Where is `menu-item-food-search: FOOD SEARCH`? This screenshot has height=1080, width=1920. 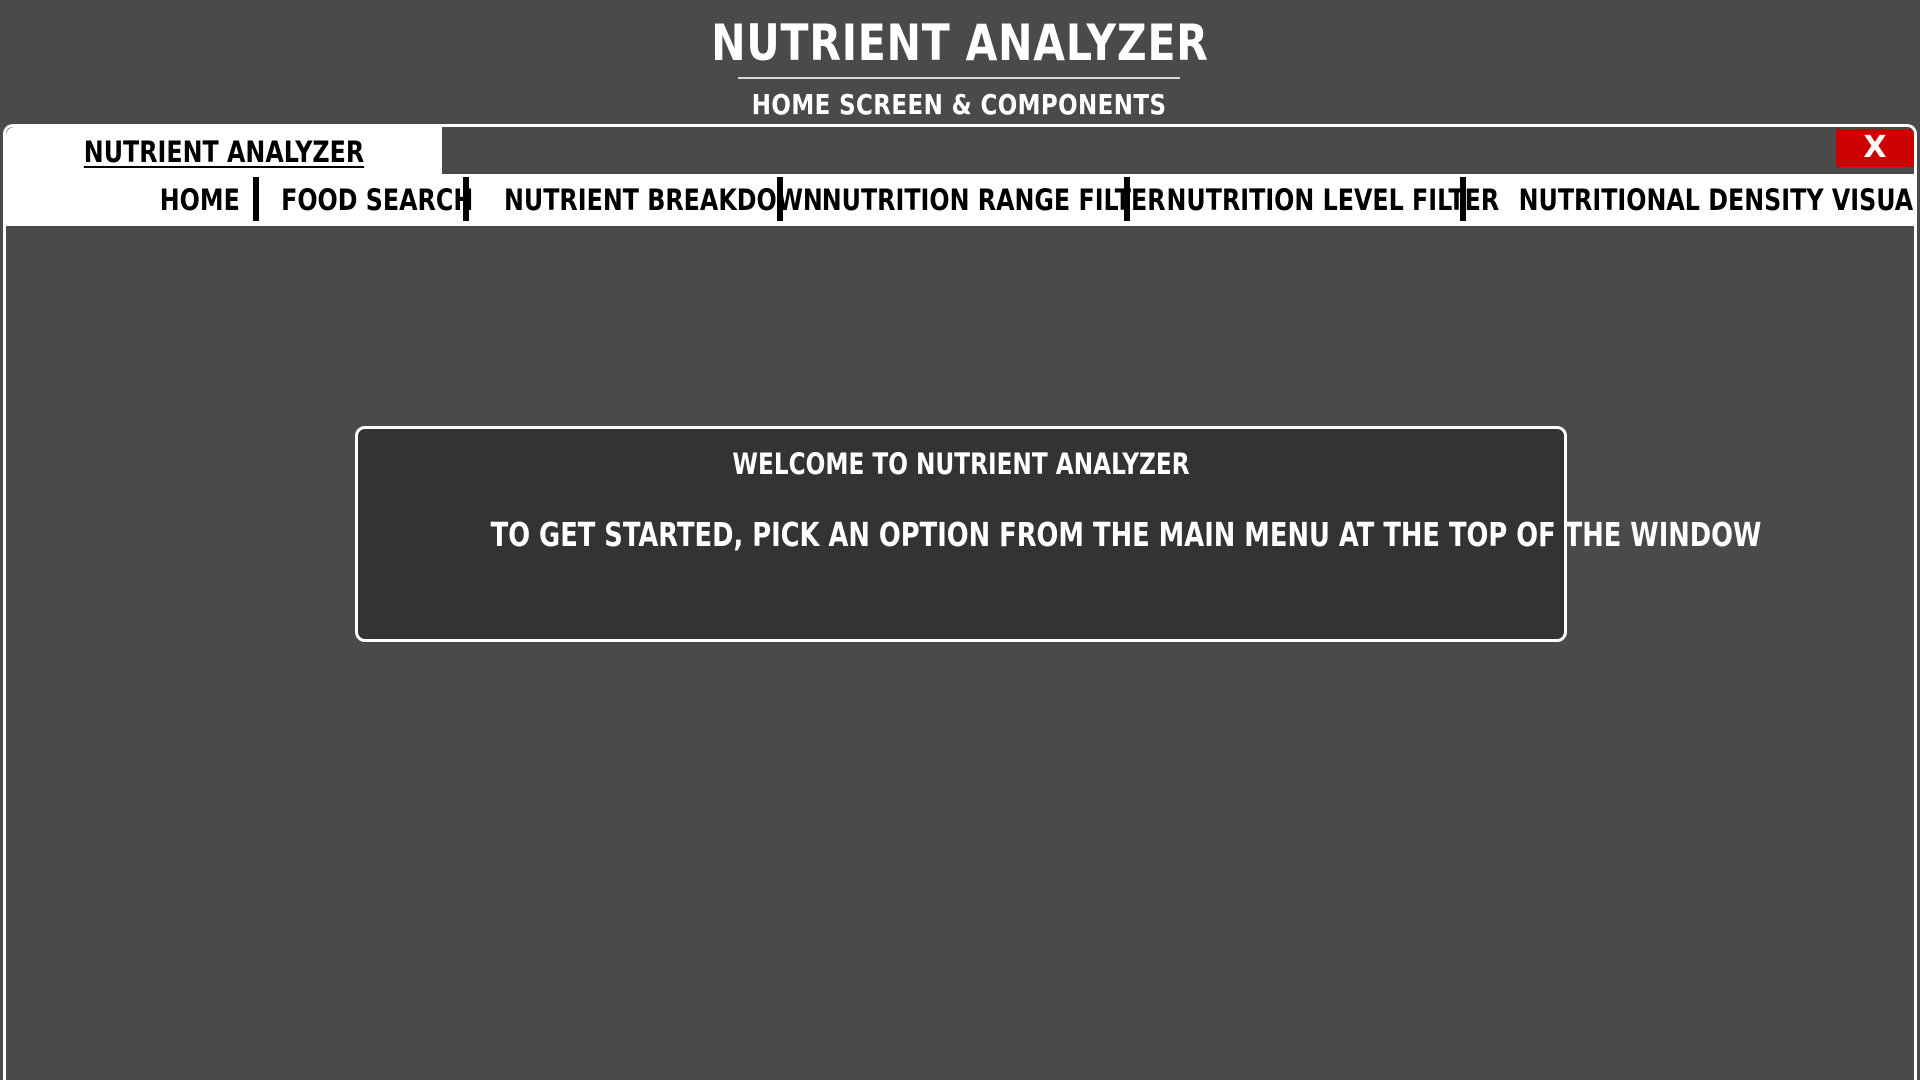 menu-item-food-search: FOOD SEARCH is located at coordinates (366, 200).